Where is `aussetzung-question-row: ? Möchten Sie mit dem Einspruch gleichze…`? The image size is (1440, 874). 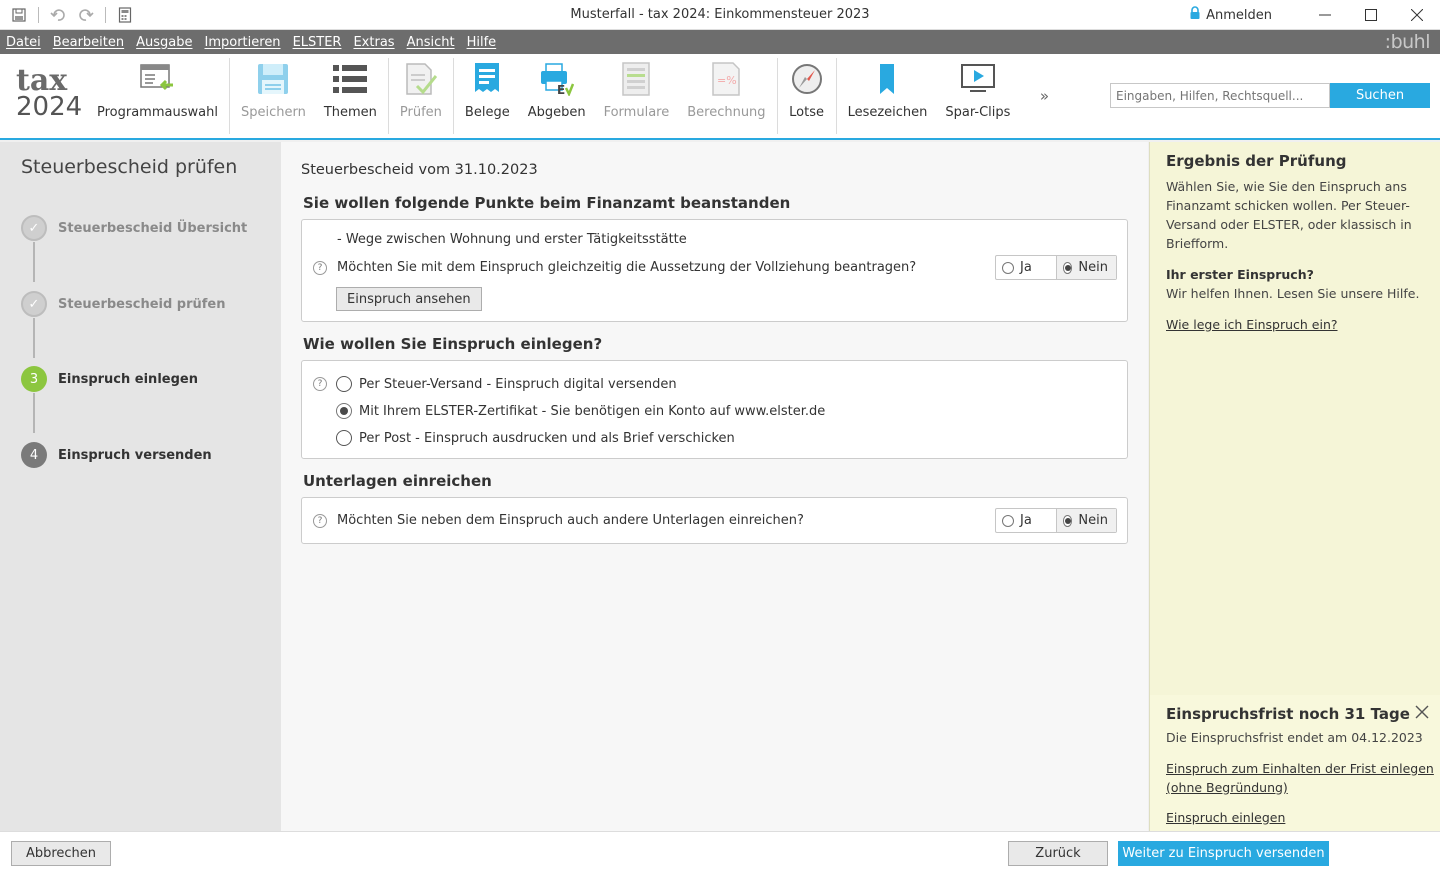 aussetzung-question-row: ? Möchten Sie mit dem Einspruch gleichze… is located at coordinates (614, 267).